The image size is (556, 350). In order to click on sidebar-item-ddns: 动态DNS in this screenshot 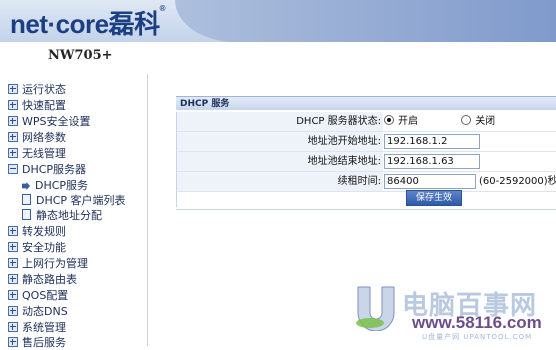, I will do `click(38, 311)`.